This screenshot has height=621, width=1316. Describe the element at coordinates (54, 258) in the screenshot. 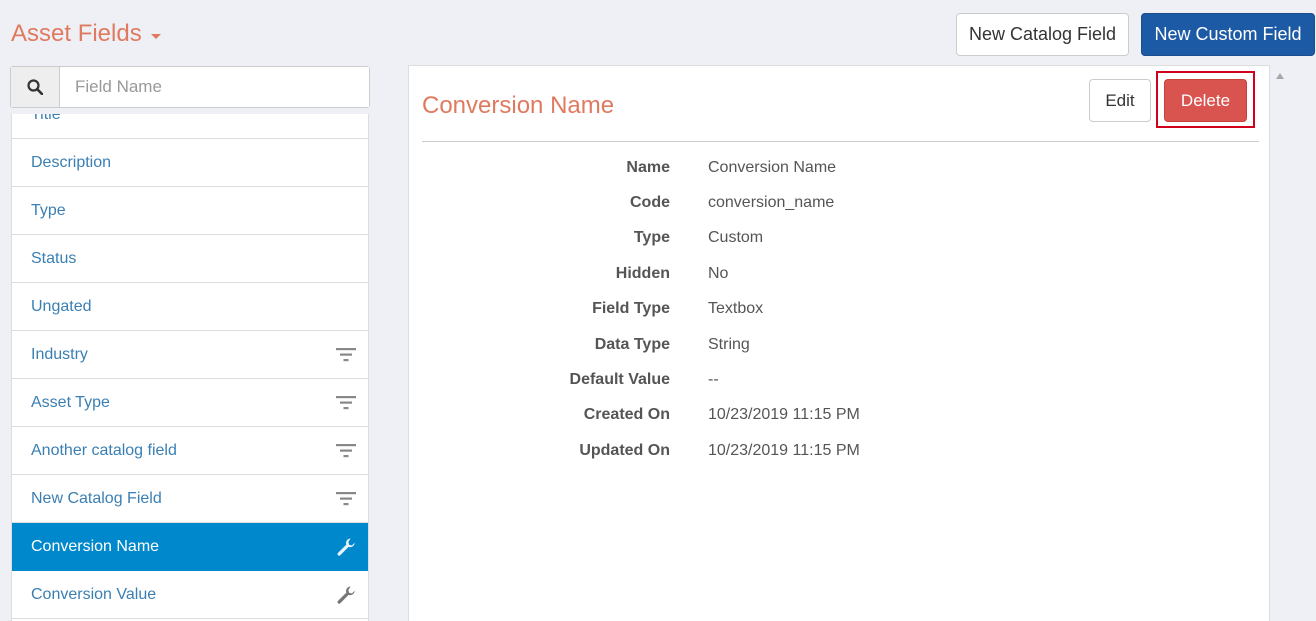

I see `list-item-label: Status` at that location.